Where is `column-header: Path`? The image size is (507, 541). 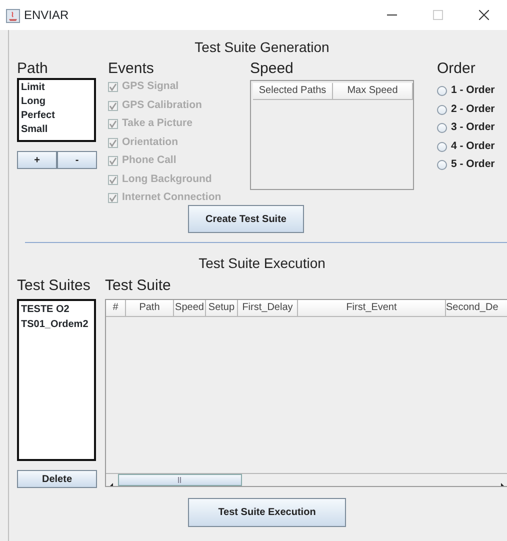 column-header: Path is located at coordinates (150, 308).